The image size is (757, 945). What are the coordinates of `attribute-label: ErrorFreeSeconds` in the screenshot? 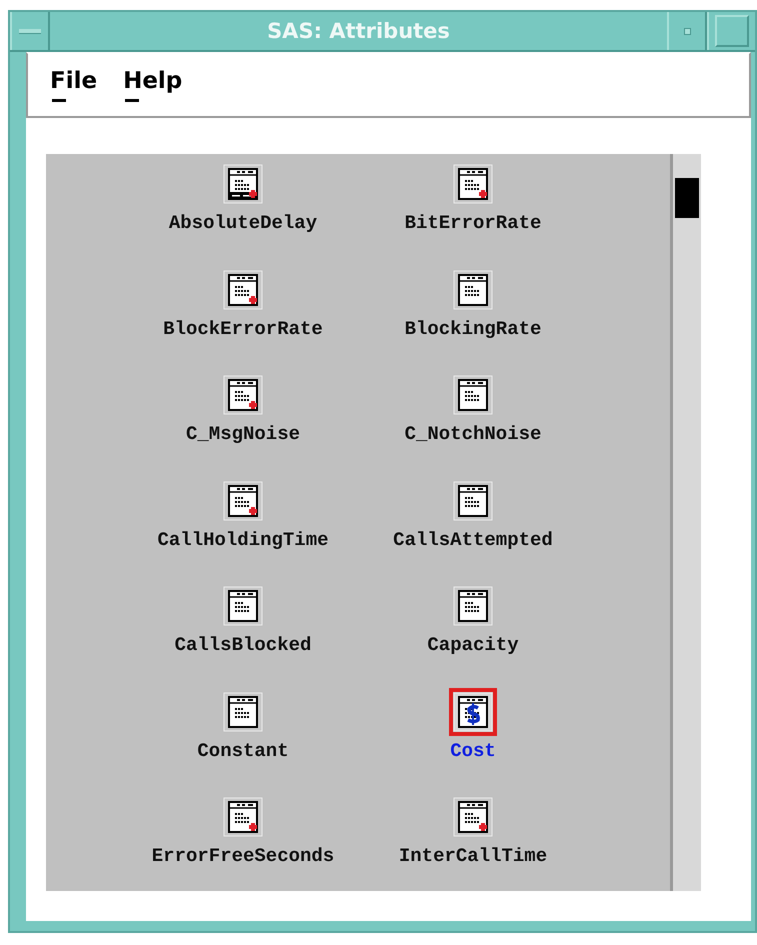 It's located at (243, 856).